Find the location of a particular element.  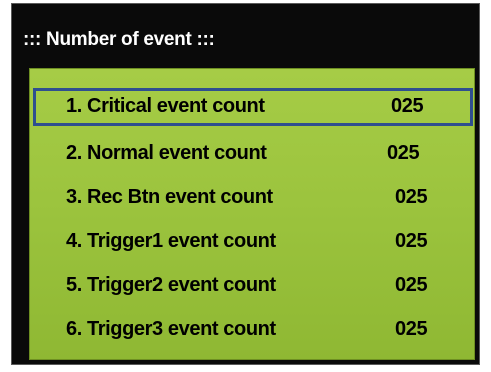

event-row-normal: 2. Normal event count 025 is located at coordinates (252, 154).